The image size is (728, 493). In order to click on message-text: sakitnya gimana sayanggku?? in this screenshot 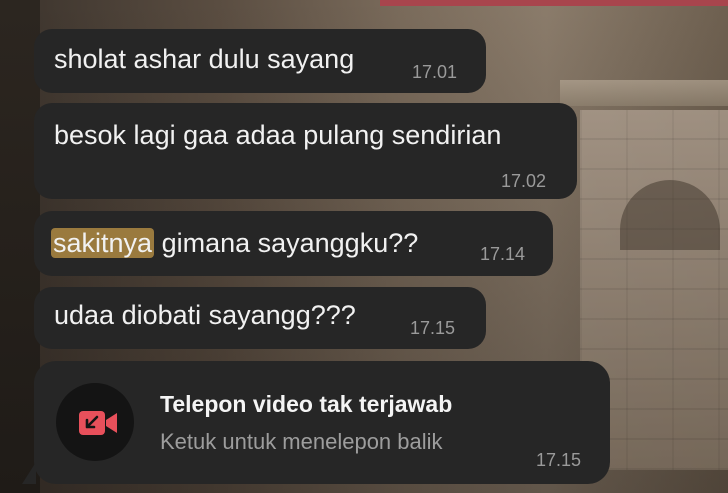, I will do `click(234, 243)`.